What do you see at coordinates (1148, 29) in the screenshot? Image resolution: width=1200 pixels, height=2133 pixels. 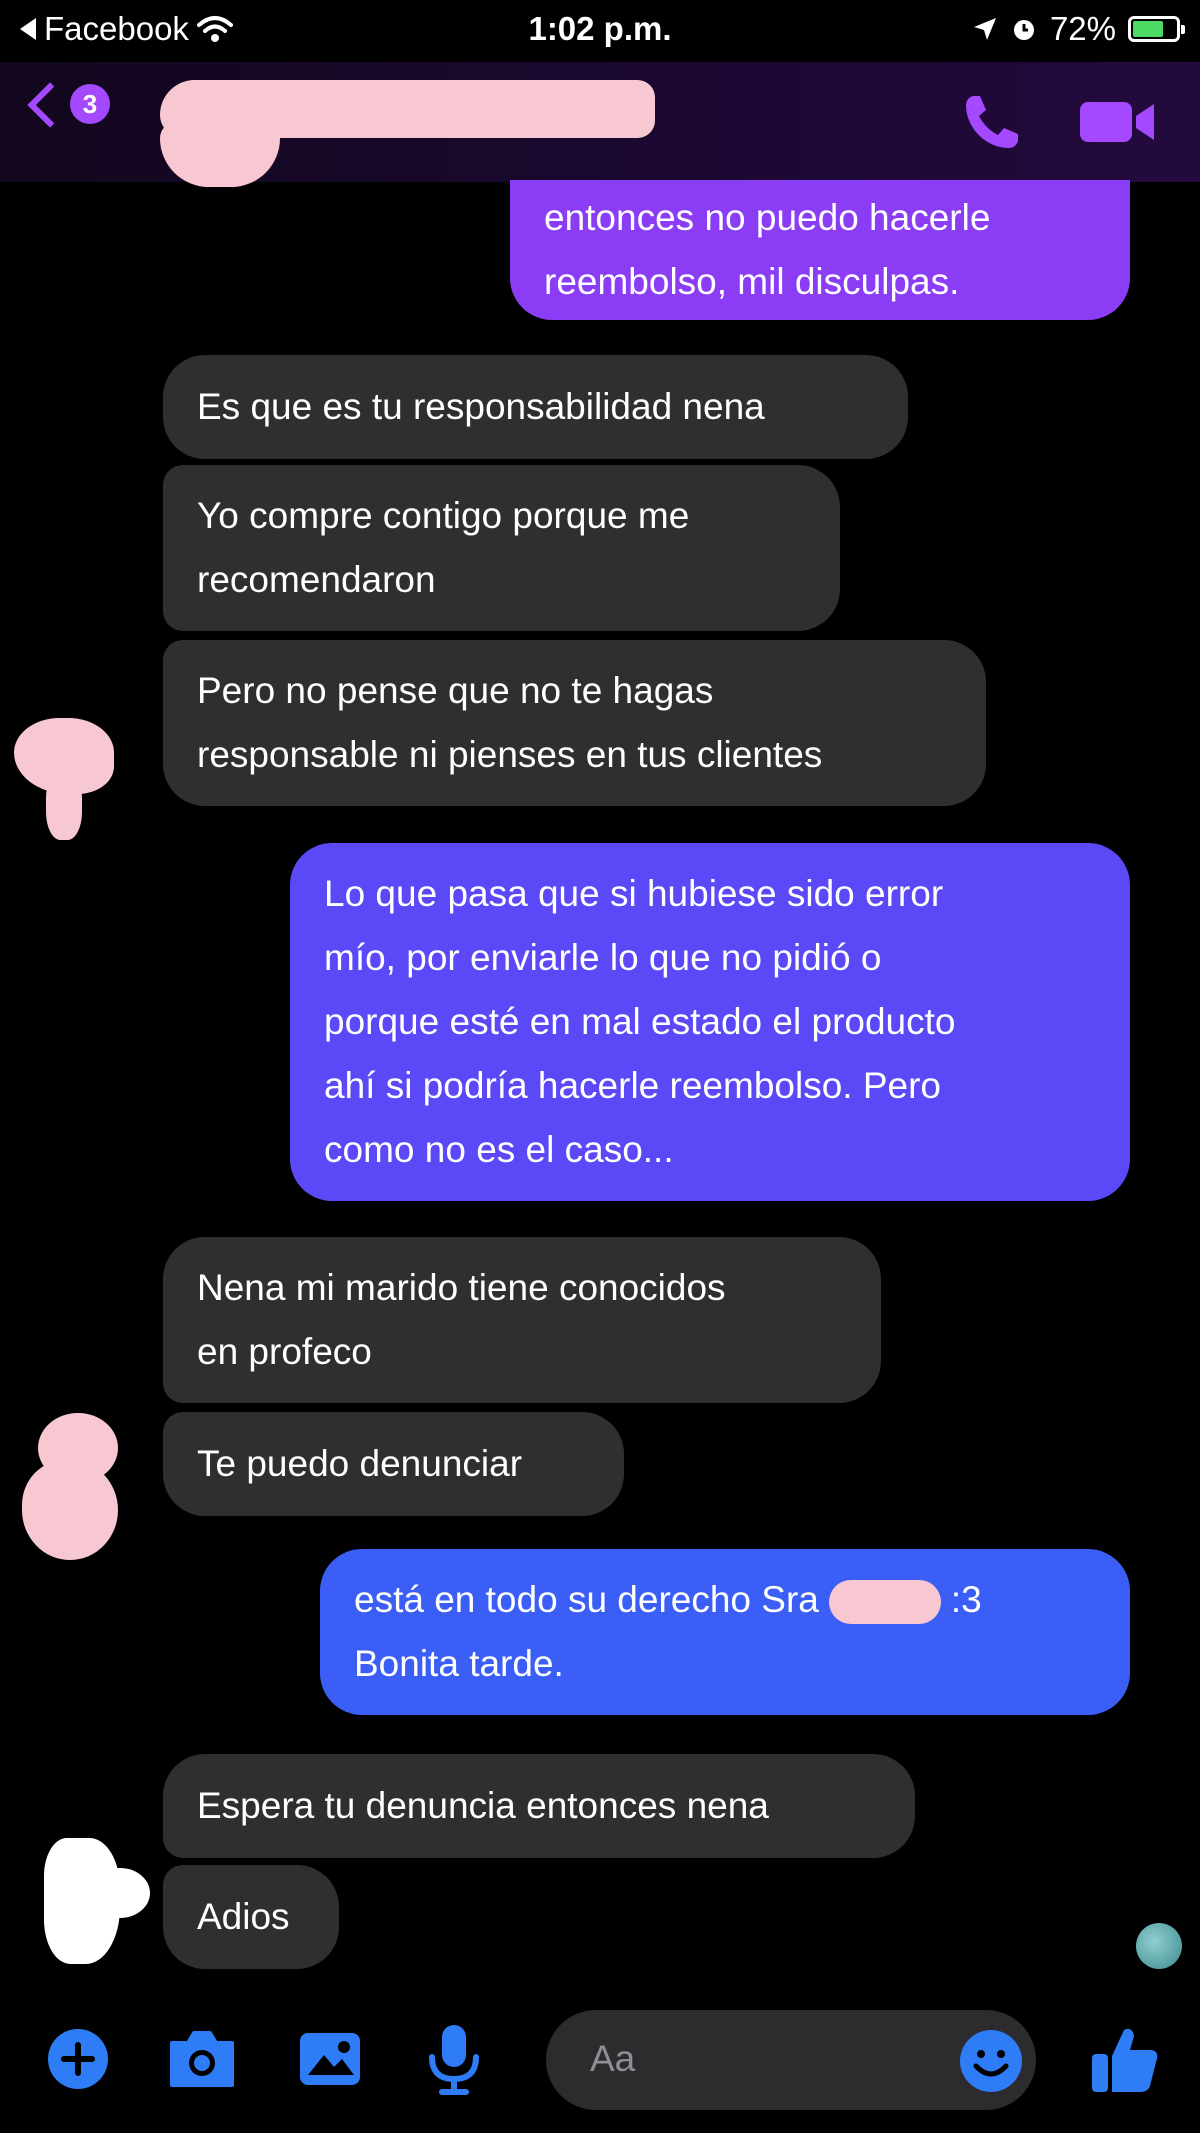 I see `battery-fill` at bounding box center [1148, 29].